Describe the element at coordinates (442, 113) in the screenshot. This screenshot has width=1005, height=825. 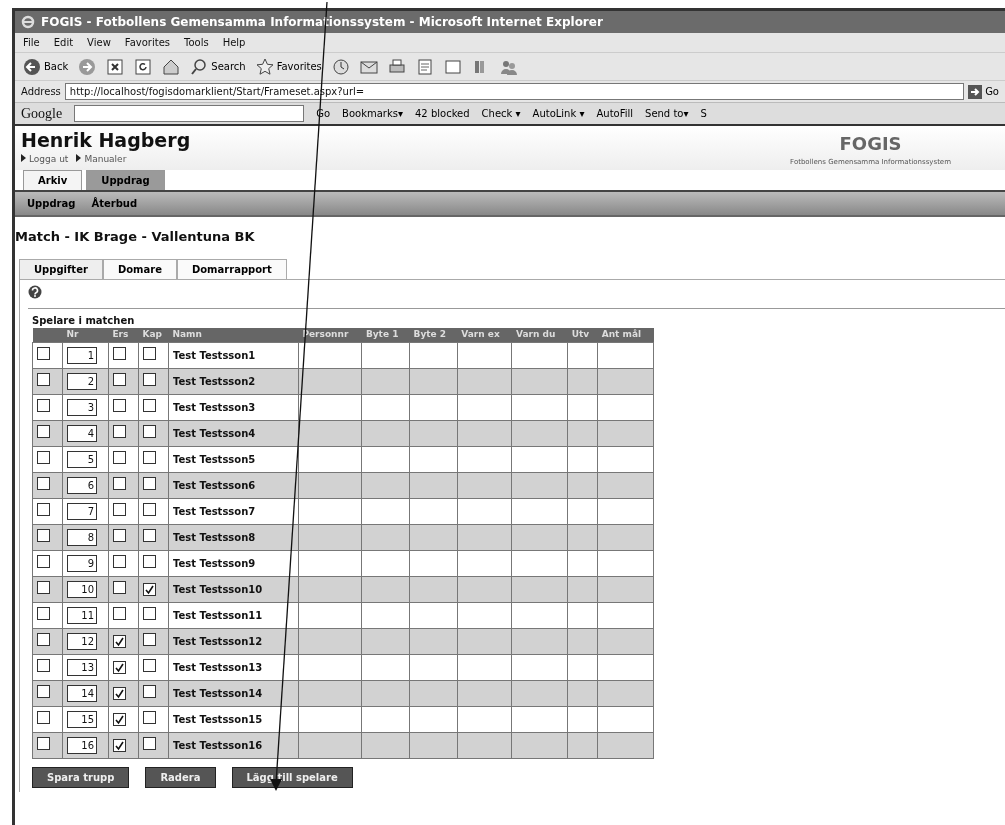
I see `toolbar-button: 42 blocked` at that location.